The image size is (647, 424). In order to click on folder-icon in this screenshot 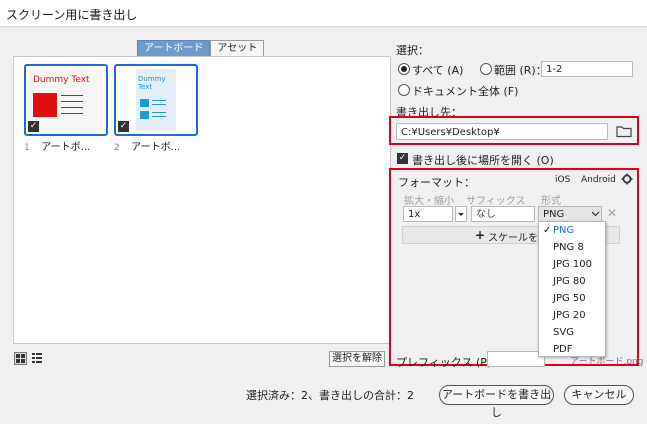, I will do `click(624, 131)`.